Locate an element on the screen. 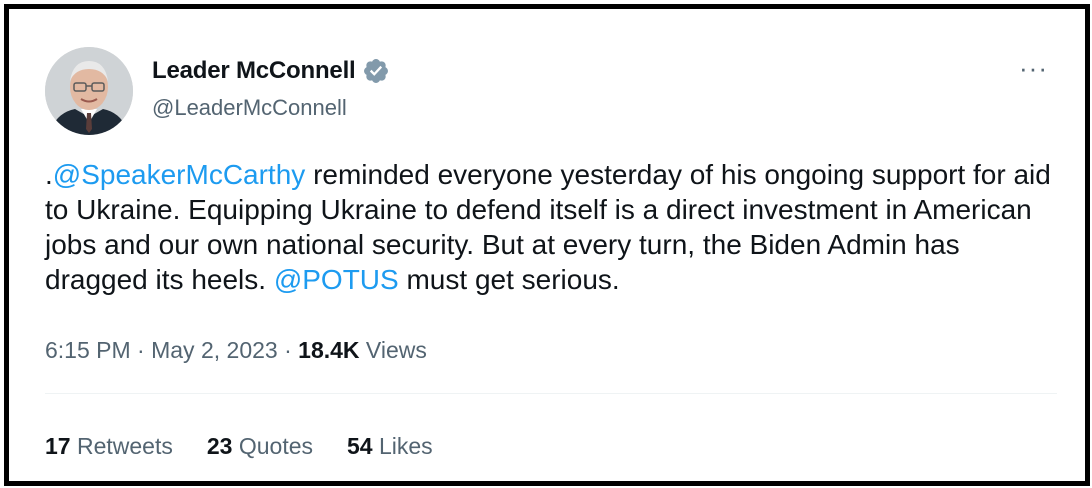 The height and width of the screenshot is (488, 1092). views-count: 18.4K is located at coordinates (329, 350).